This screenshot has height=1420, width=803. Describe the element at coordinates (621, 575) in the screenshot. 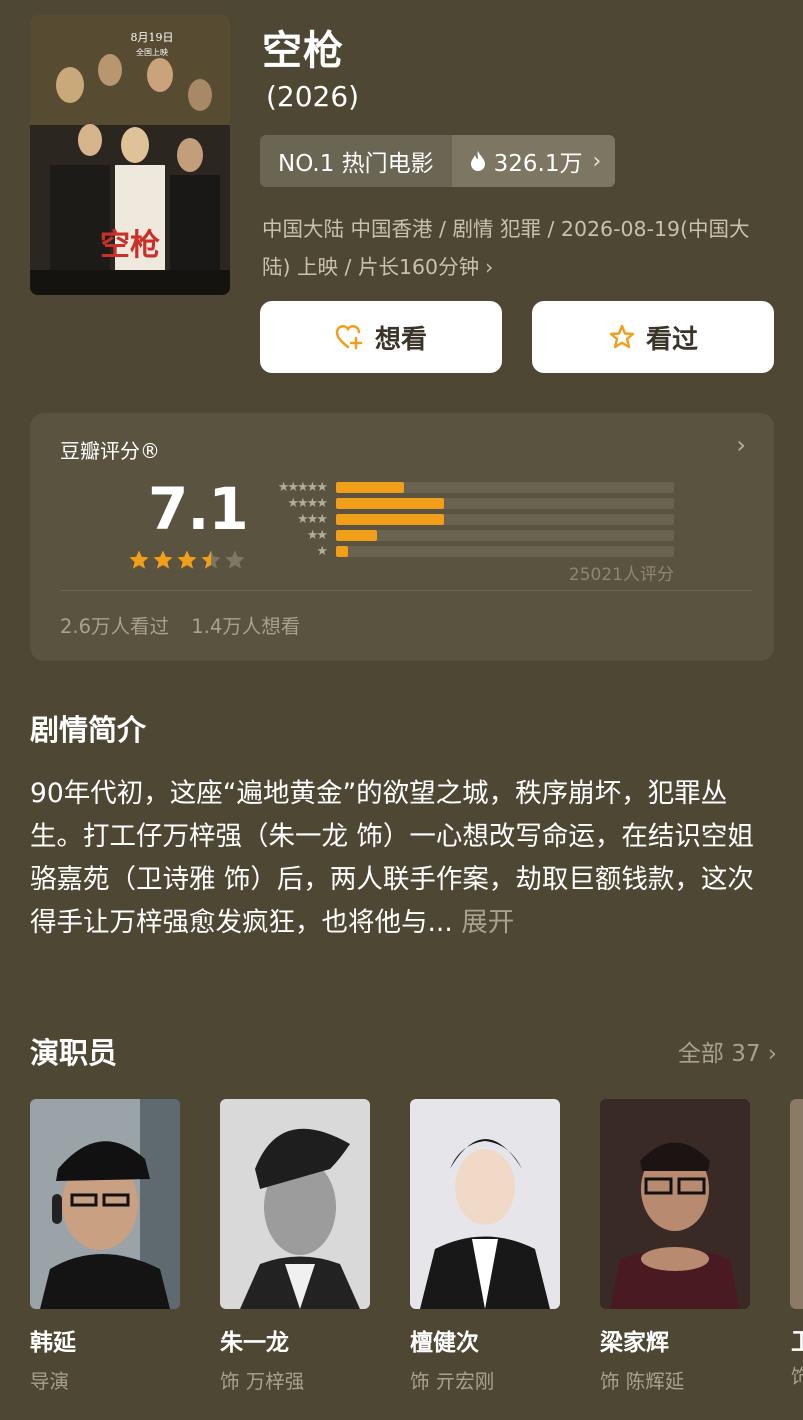

I see `rating-count: 25021人评分` at that location.